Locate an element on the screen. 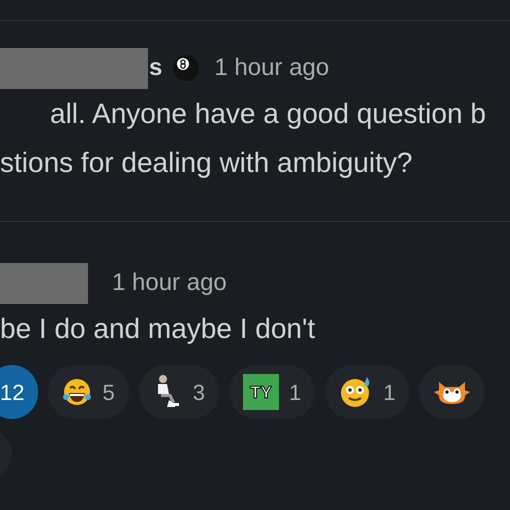 The width and height of the screenshot is (510, 510). reaction-chip: 3 is located at coordinates (178, 392).